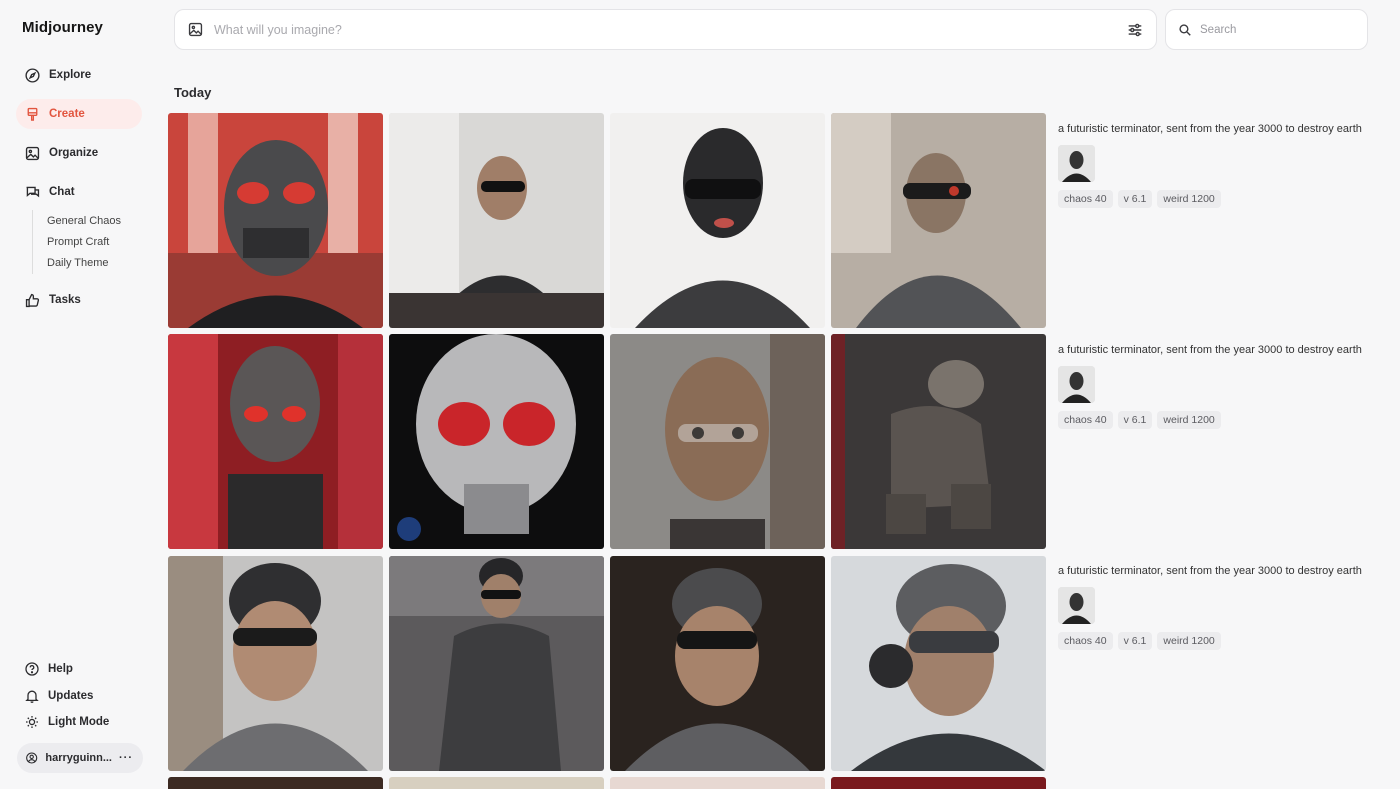 Image resolution: width=1400 pixels, height=789 pixels. I want to click on sidebar-item-chat: Chat, so click(79, 192).